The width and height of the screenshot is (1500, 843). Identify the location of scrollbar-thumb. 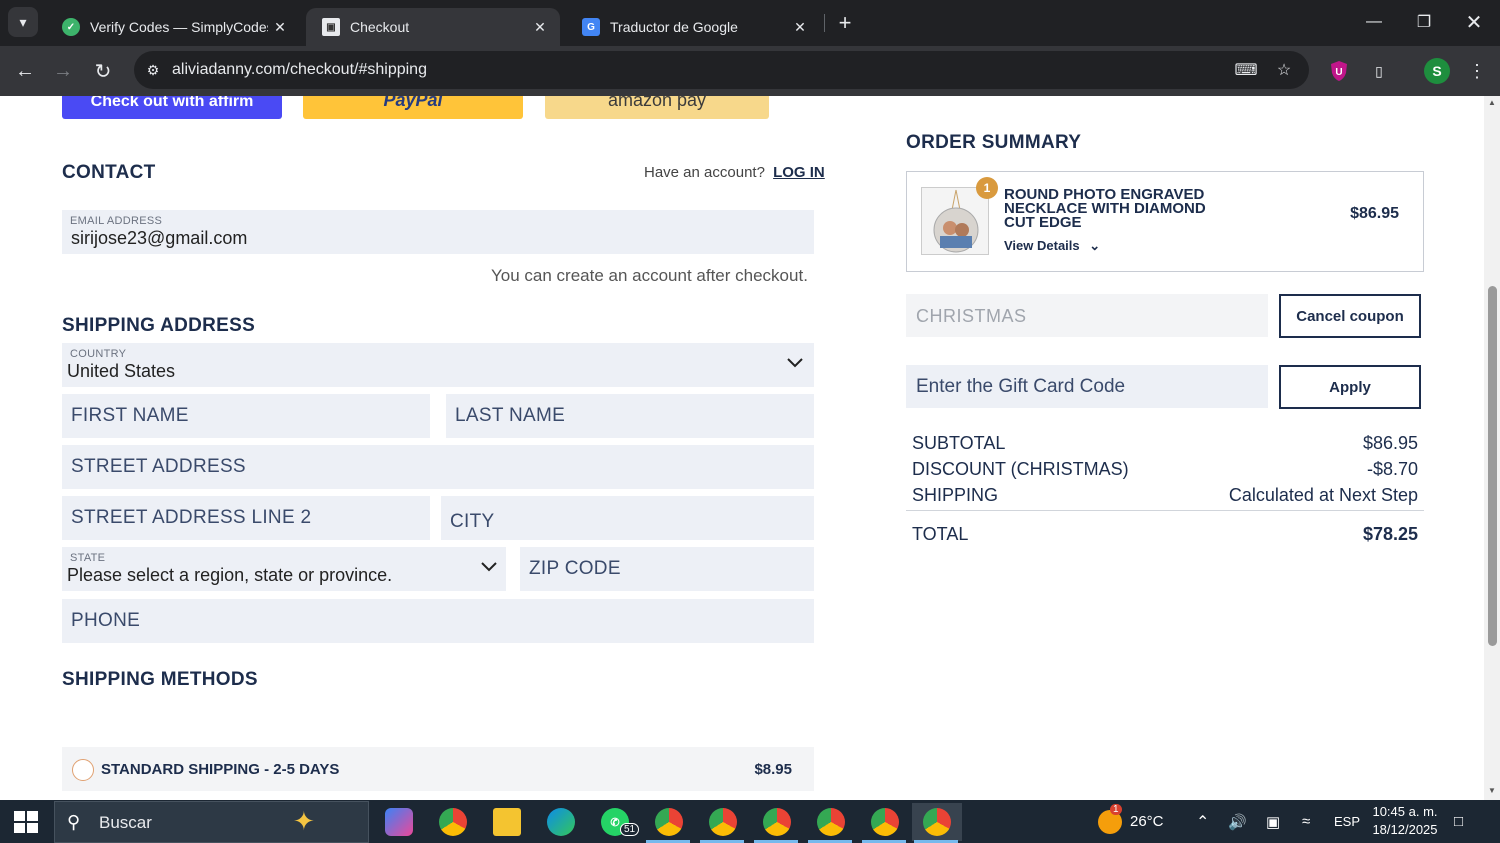
(1492, 466).